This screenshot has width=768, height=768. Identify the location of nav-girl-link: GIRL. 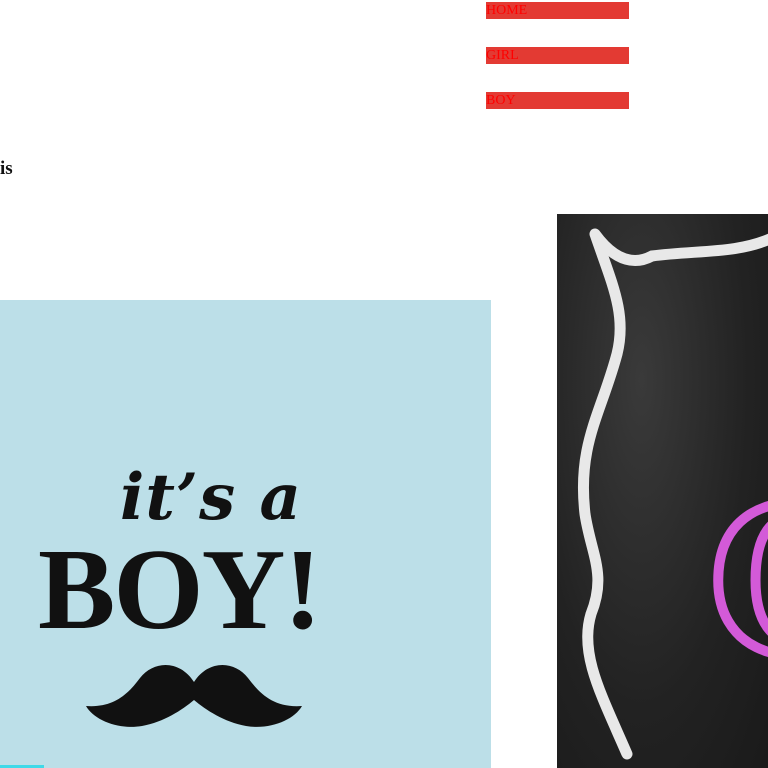
(557, 55).